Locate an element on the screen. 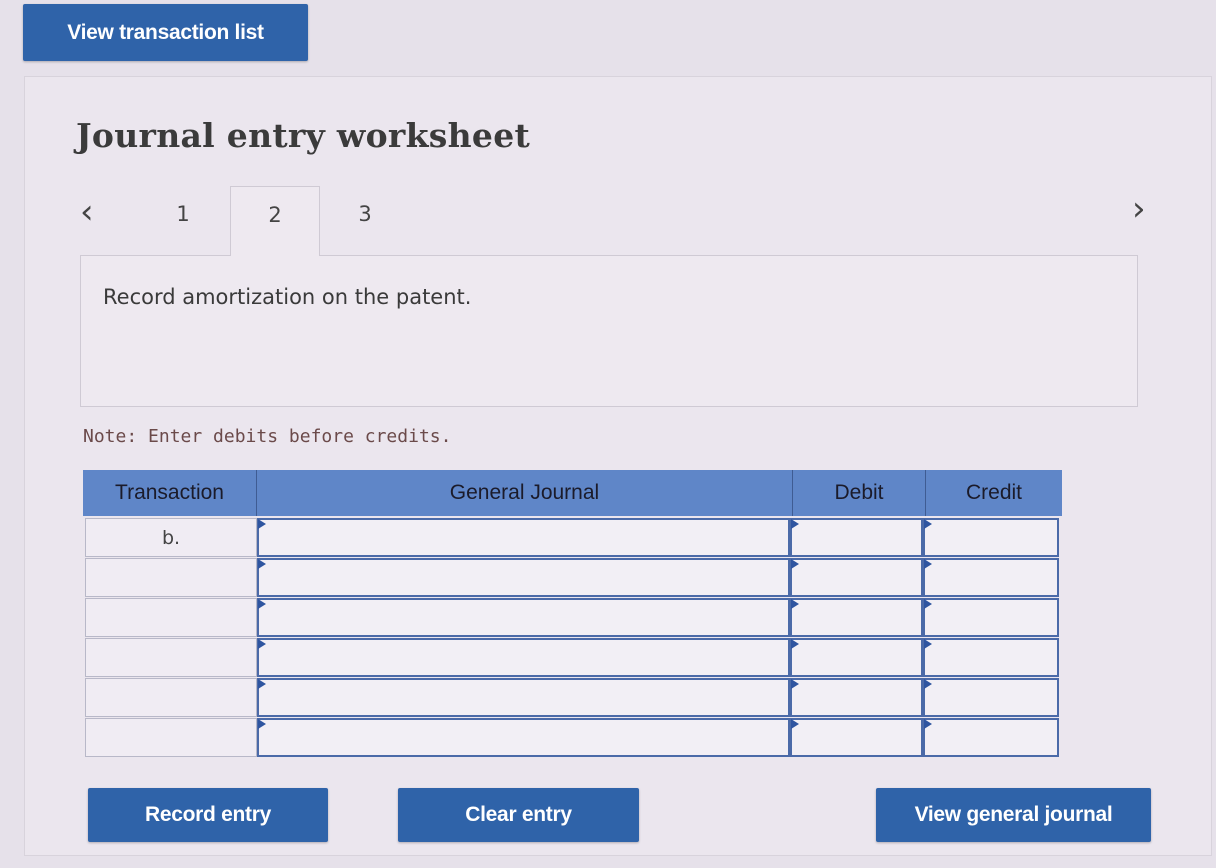 The image size is (1216, 868). tab-2: 2 is located at coordinates (275, 221).